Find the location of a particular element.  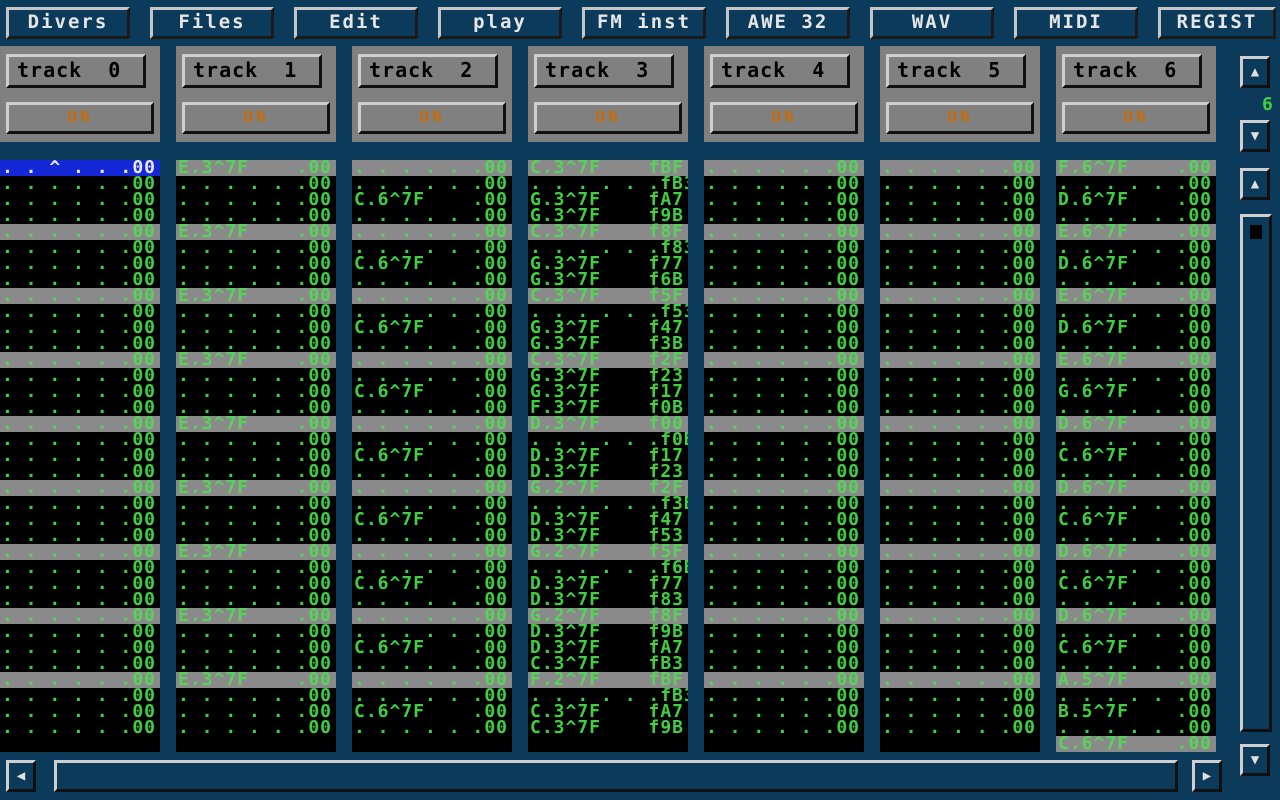

track-label-button: track 5 is located at coordinates (956, 71).